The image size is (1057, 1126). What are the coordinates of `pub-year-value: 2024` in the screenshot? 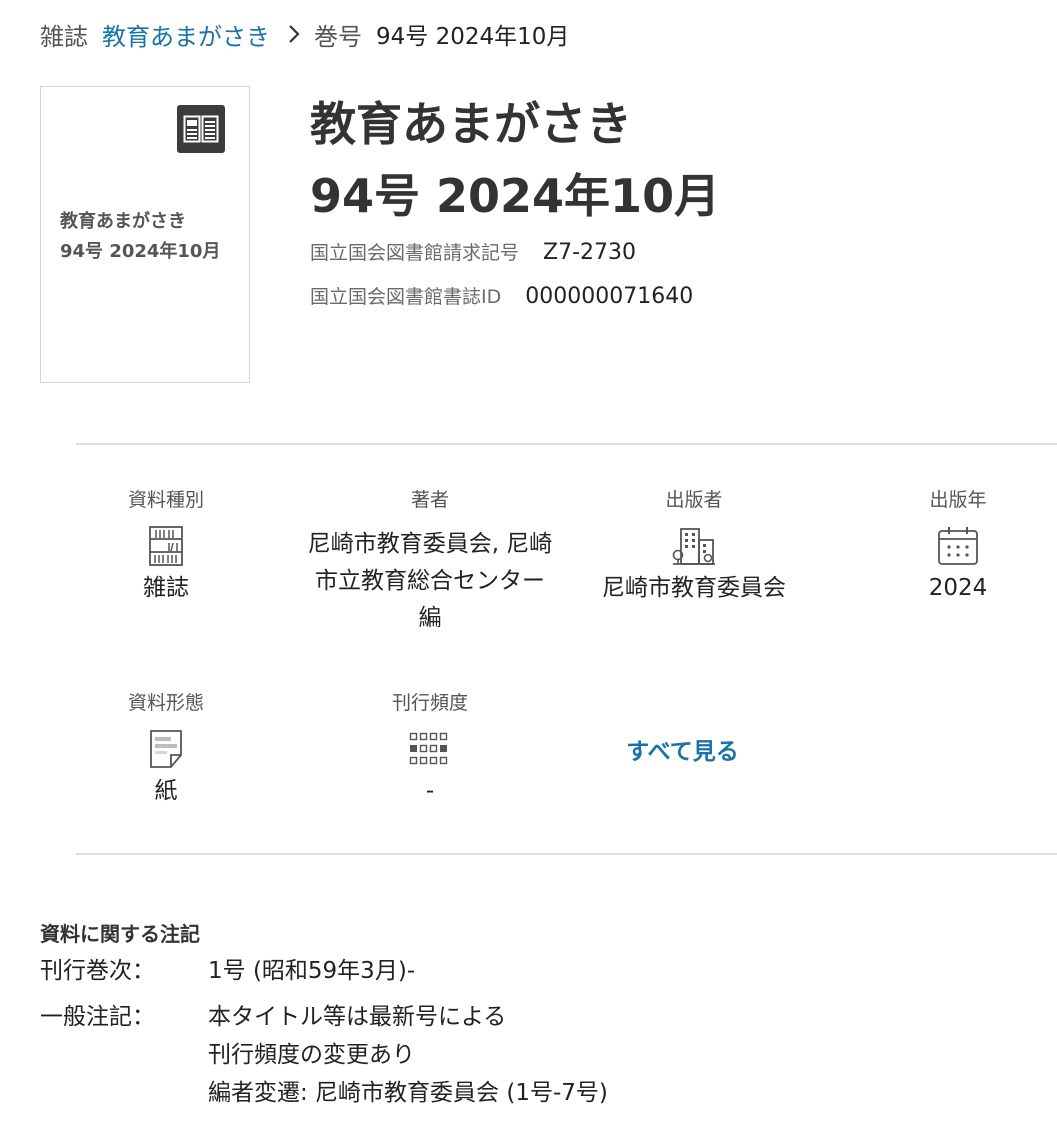 It's located at (958, 588).